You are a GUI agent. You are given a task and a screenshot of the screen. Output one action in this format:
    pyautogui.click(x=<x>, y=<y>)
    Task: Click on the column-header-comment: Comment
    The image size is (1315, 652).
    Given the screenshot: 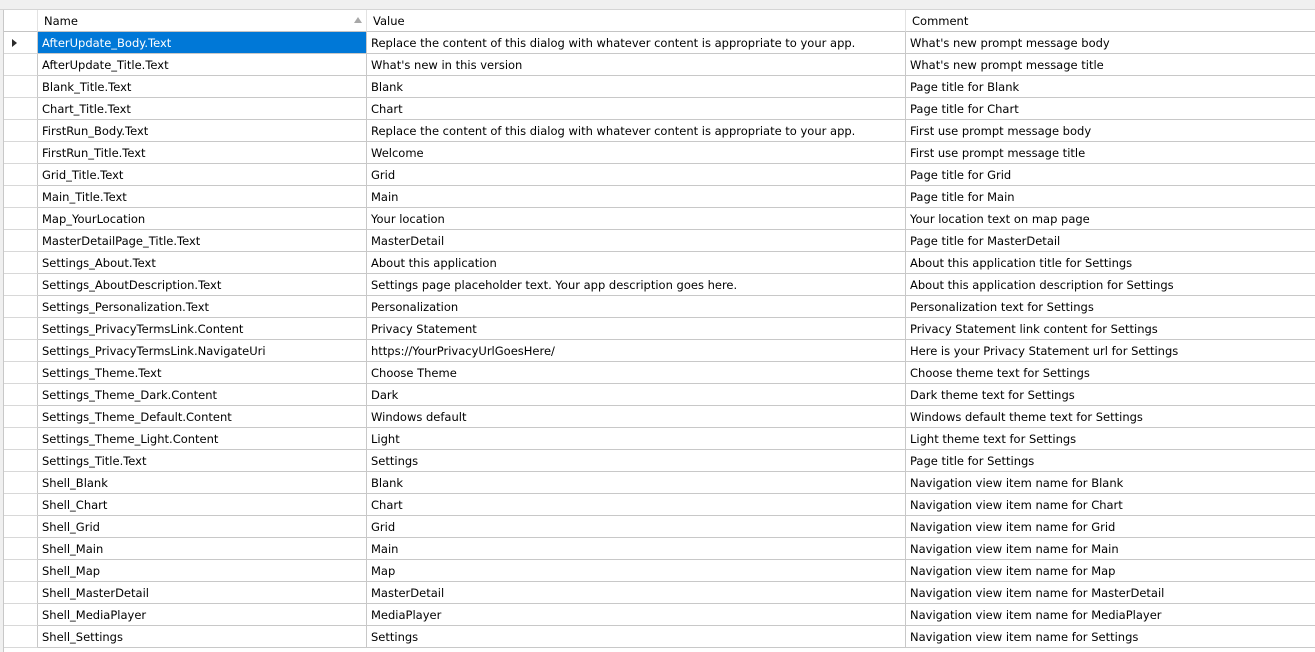 What is the action you would take?
    pyautogui.click(x=1110, y=21)
    